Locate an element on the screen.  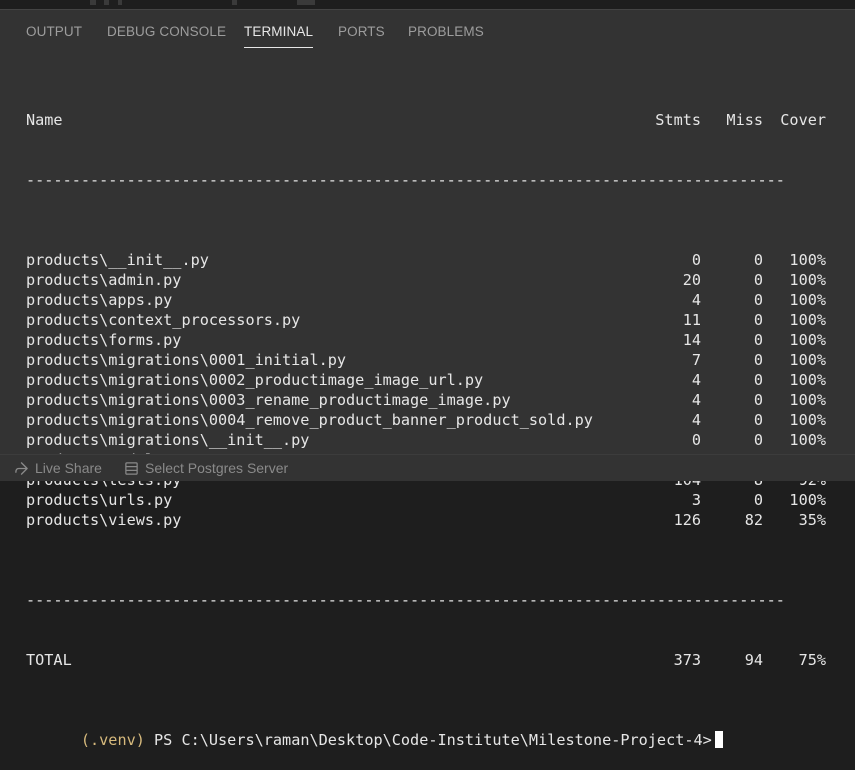
venv-indicator: (.venv) is located at coordinates (112, 740).